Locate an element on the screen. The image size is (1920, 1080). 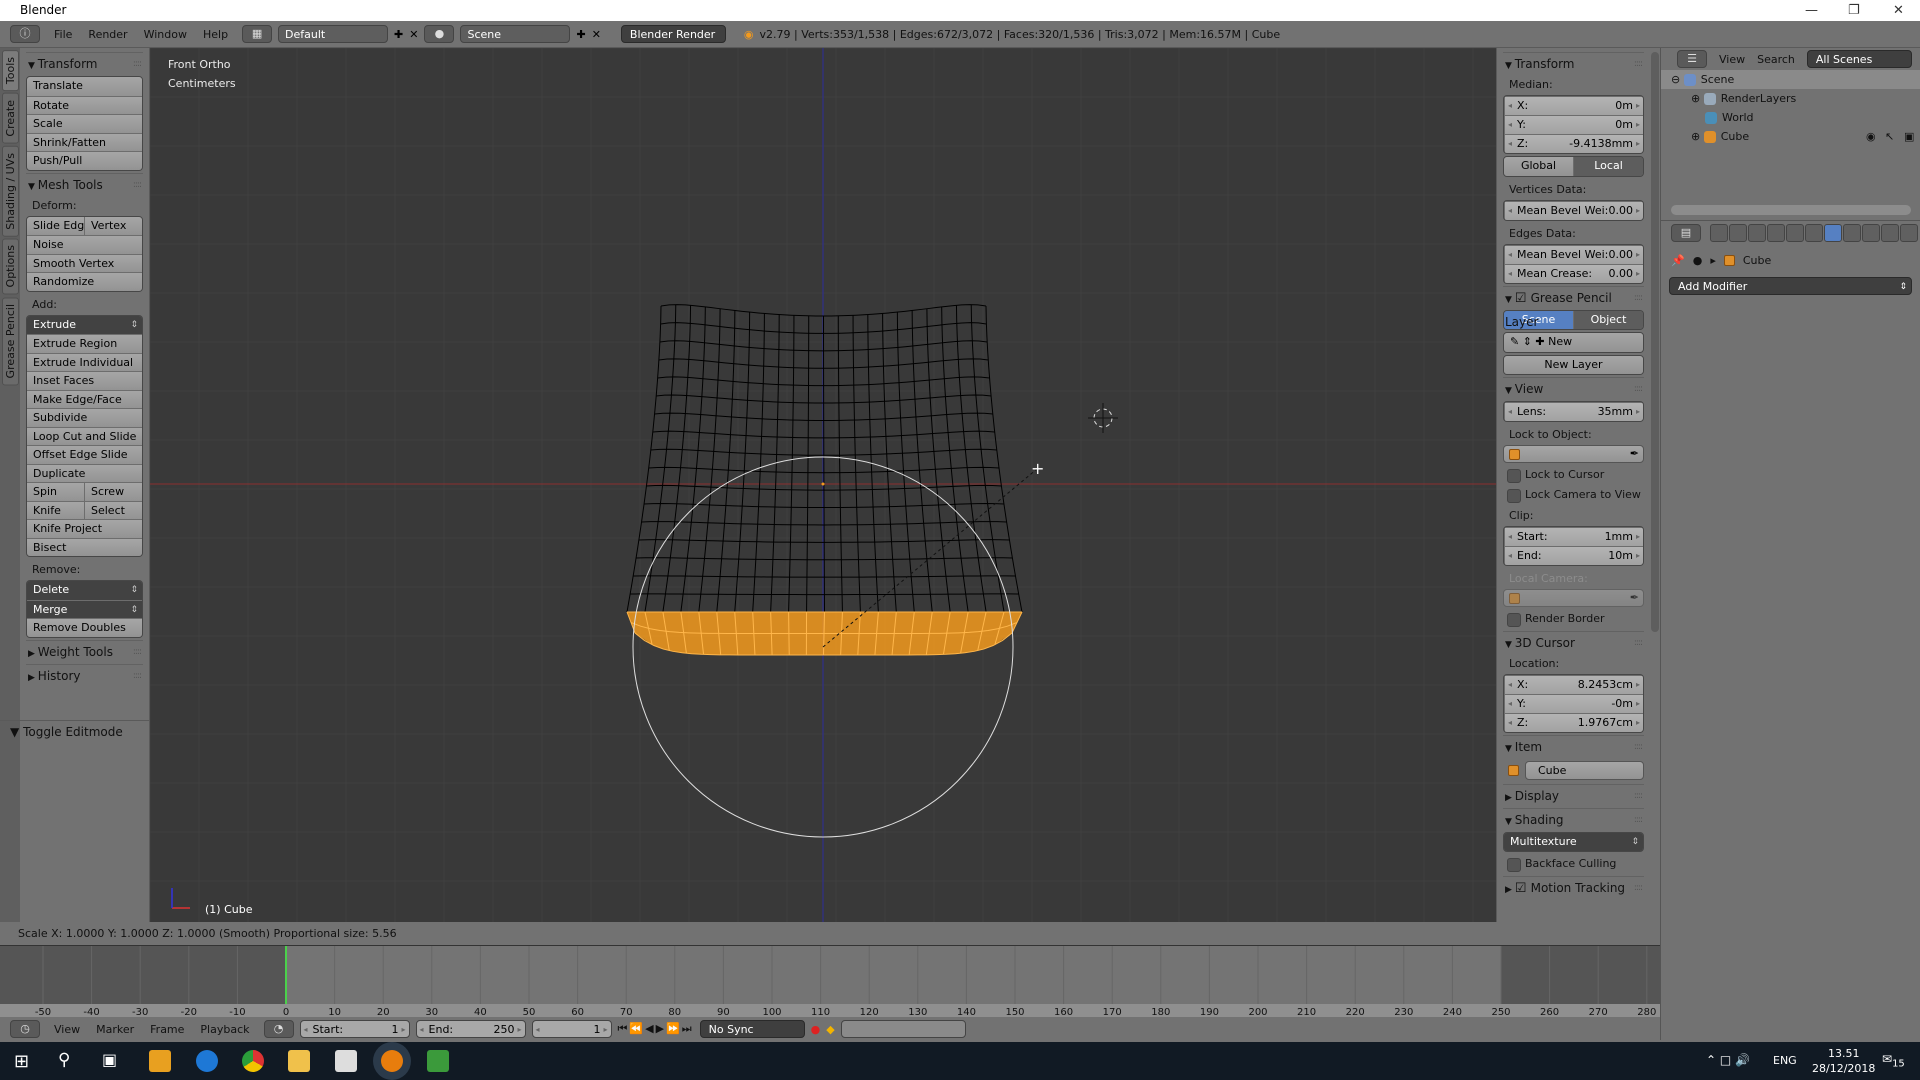
data-tab-icon is located at coordinates (1852, 233).